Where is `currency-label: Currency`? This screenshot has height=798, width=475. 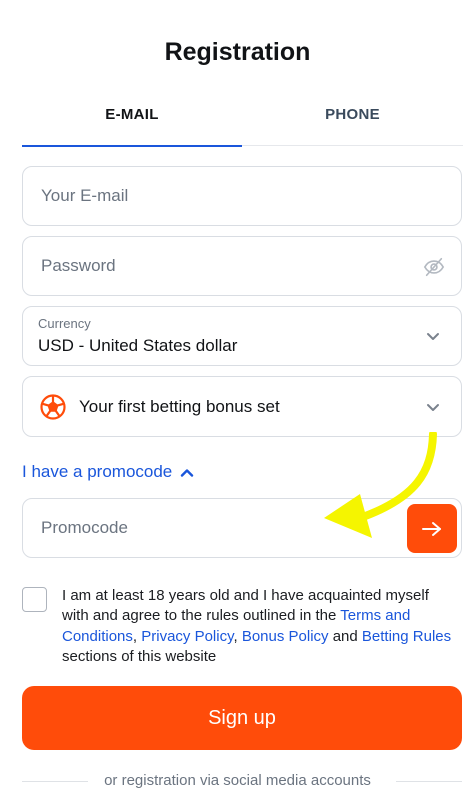 currency-label: Currency is located at coordinates (64, 323).